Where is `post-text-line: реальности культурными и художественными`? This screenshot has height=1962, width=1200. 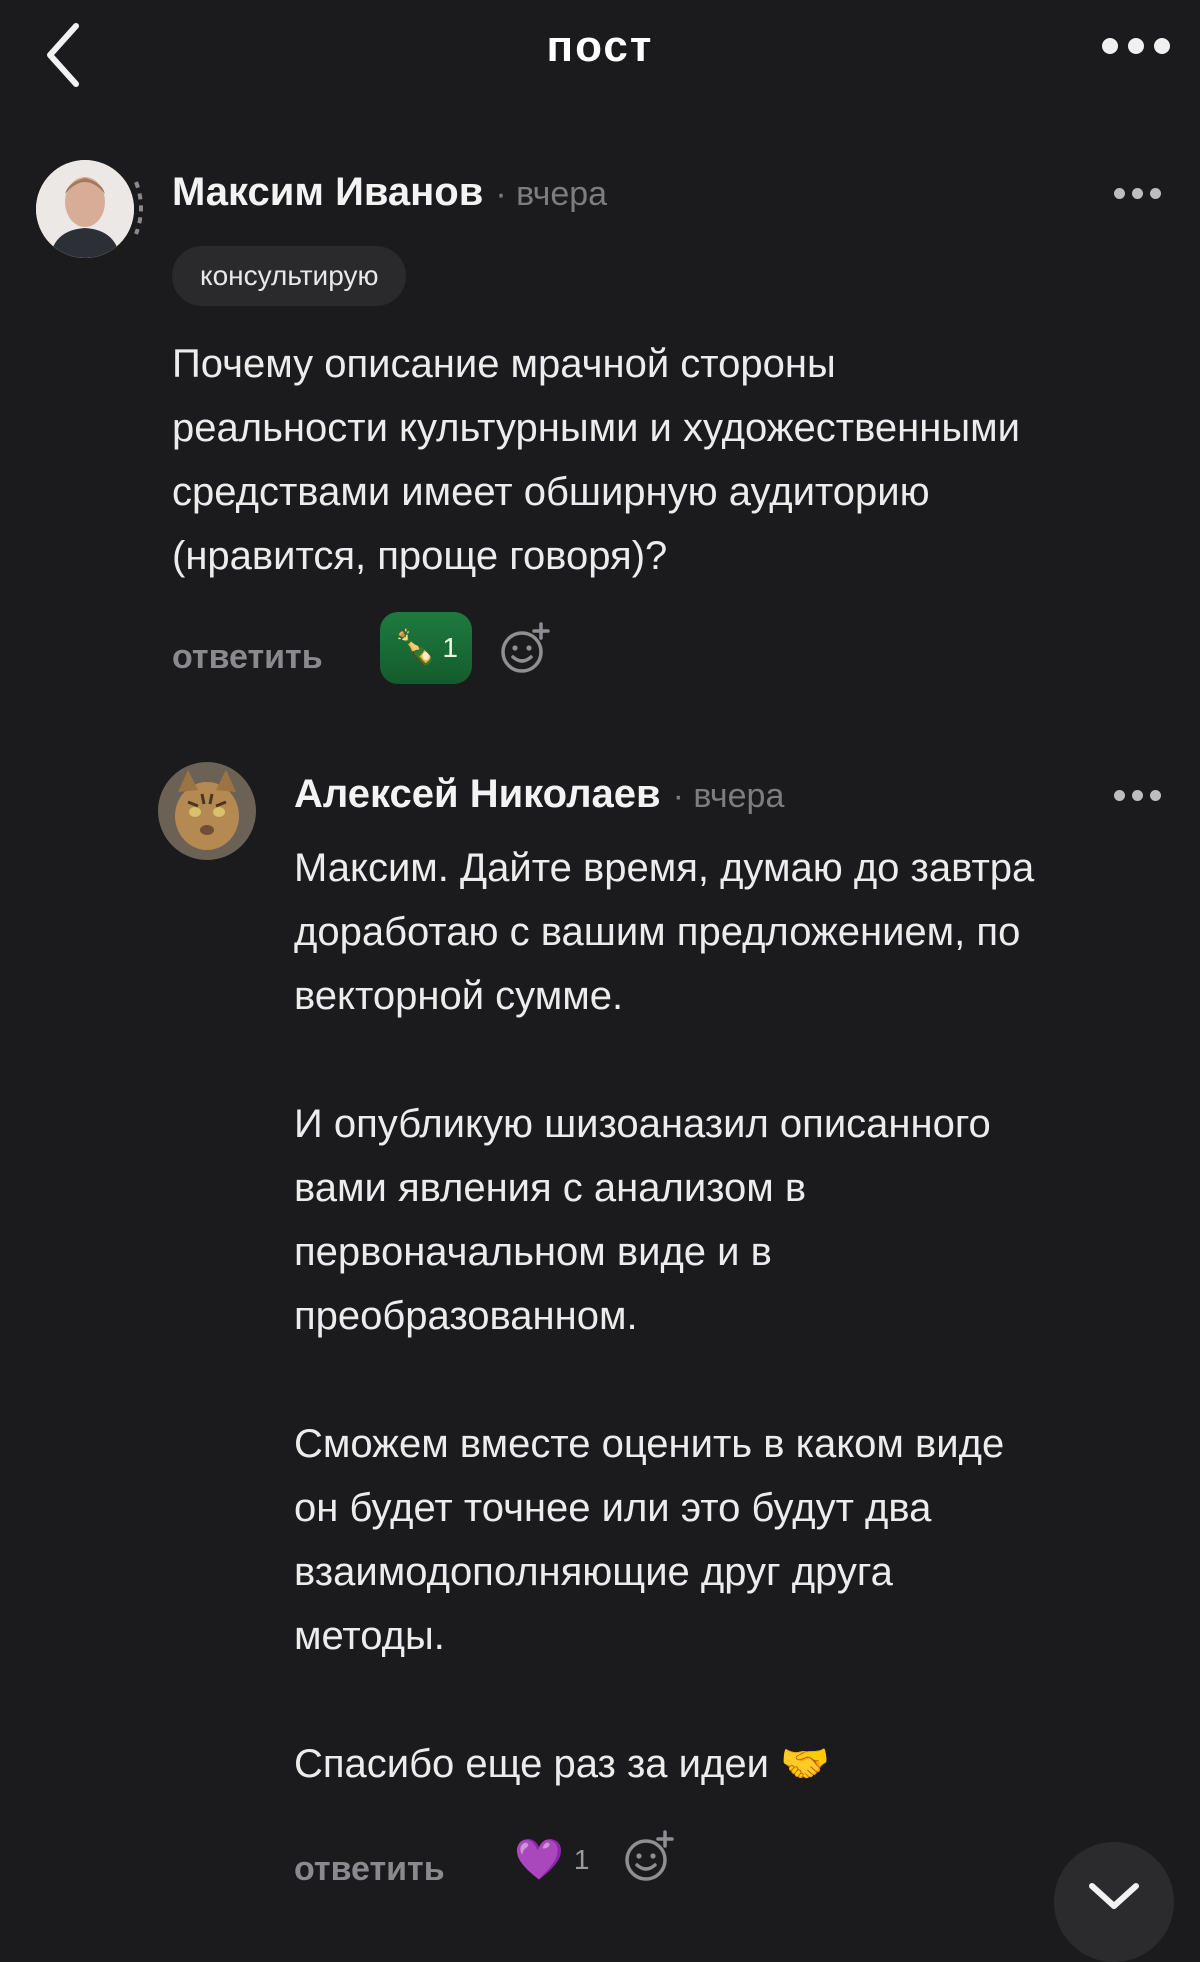 post-text-line: реальности культурными и художественными is located at coordinates (596, 428).